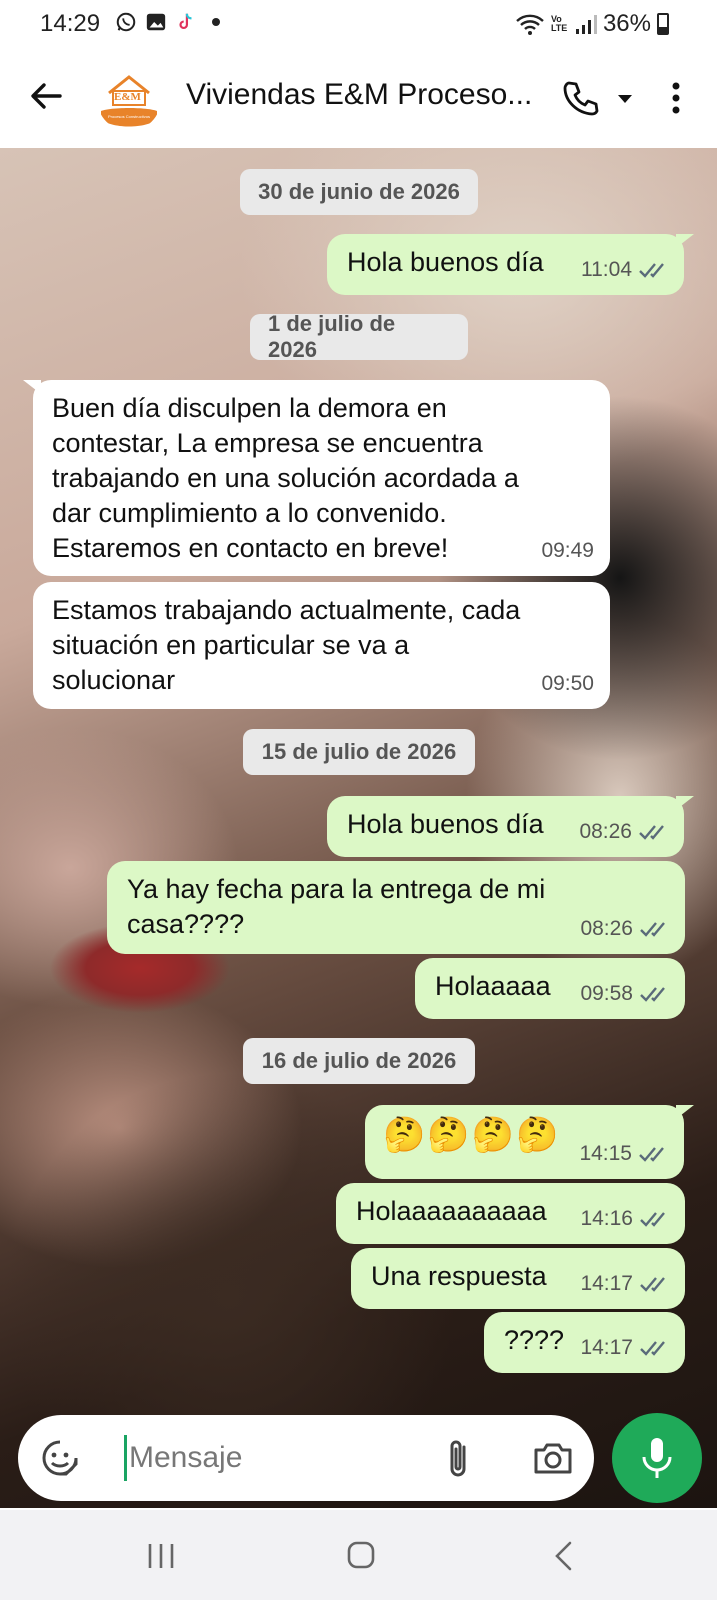  What do you see at coordinates (626, 23) in the screenshot?
I see `battery-percent: 36%` at bounding box center [626, 23].